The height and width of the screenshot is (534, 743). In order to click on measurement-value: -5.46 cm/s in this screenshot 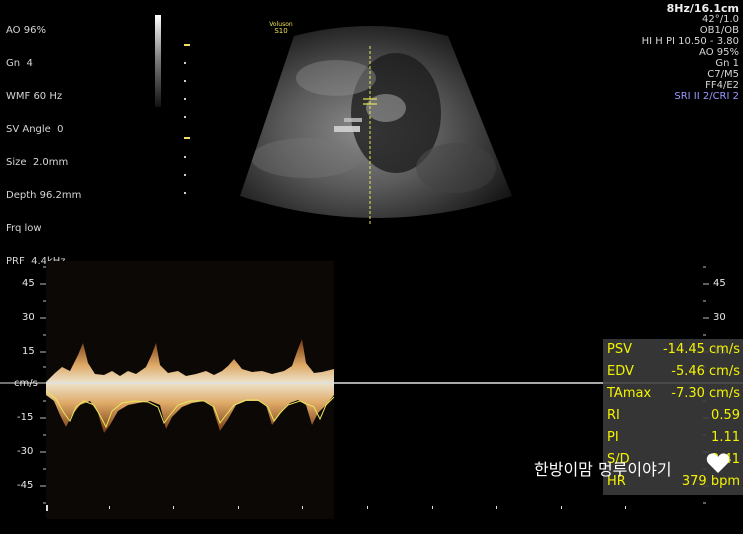, I will do `click(705, 371)`.